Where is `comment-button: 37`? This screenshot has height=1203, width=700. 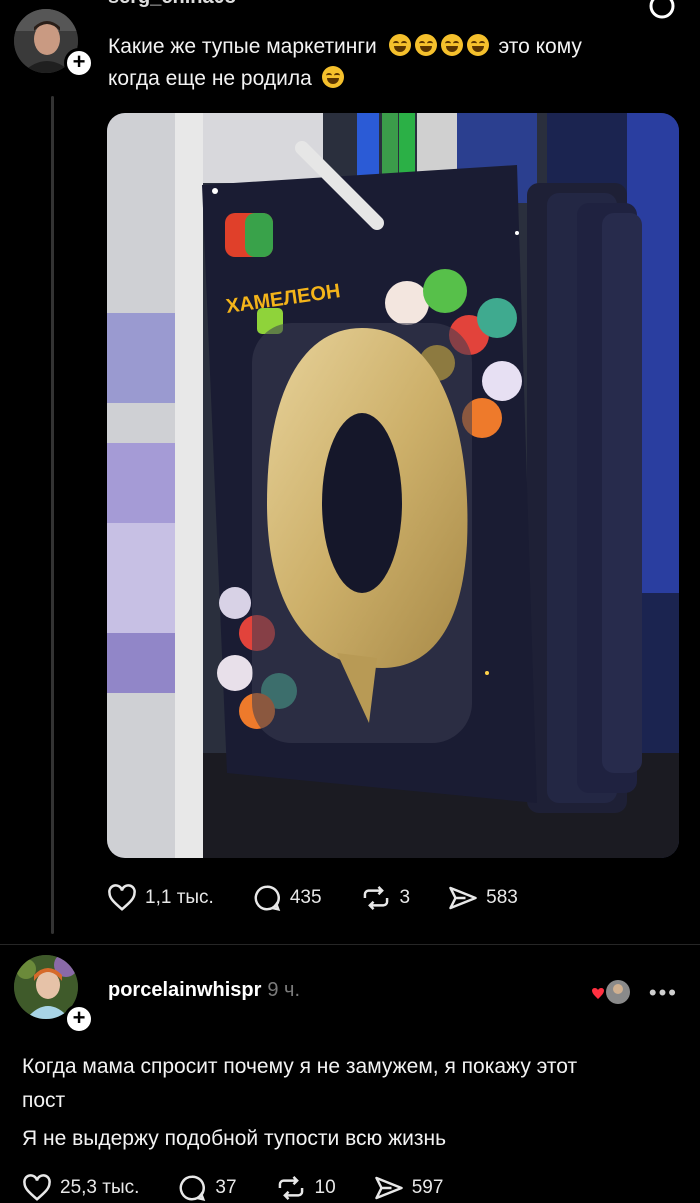 comment-button: 37 is located at coordinates (207, 1188).